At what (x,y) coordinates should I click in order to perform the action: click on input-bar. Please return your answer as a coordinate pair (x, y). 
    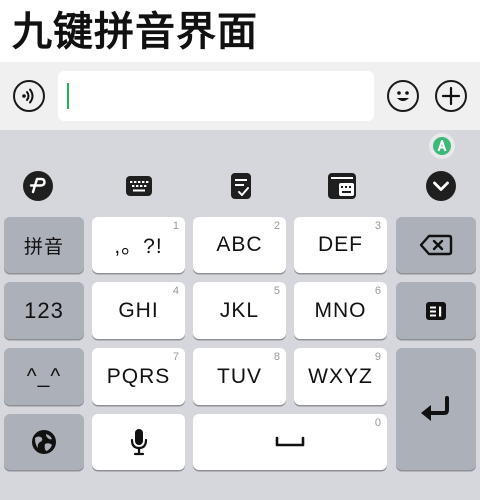
    Looking at the image, I should click on (240, 96).